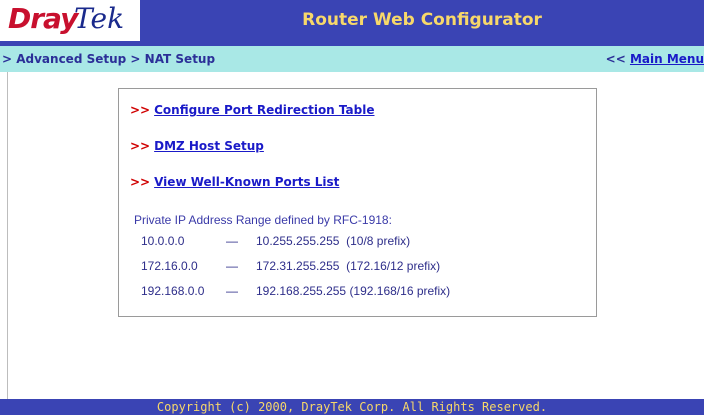 This screenshot has width=704, height=415. Describe the element at coordinates (99, 18) in the screenshot. I see `logo-text-tek: Tek` at that location.